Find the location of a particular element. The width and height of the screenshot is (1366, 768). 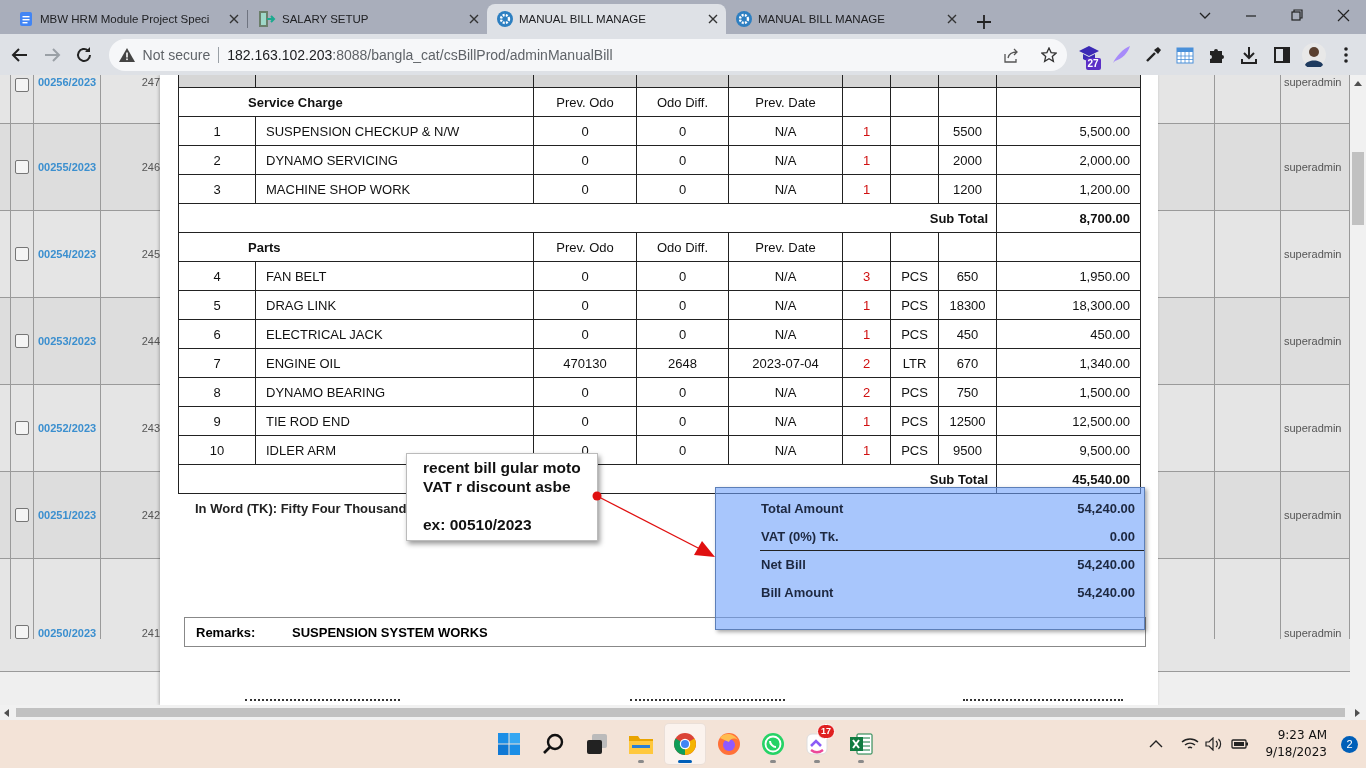

calendar-icon is located at coordinates (1185, 54).